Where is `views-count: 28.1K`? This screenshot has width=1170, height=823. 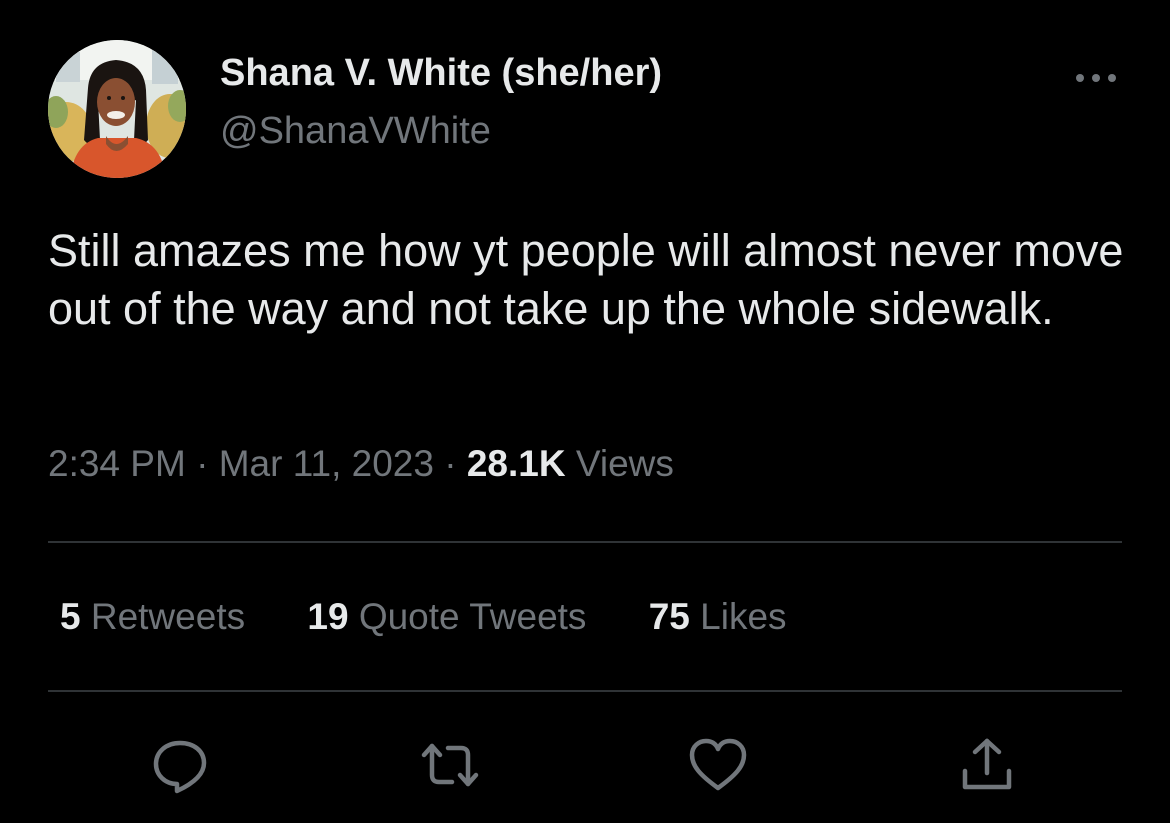 views-count: 28.1K is located at coordinates (516, 463).